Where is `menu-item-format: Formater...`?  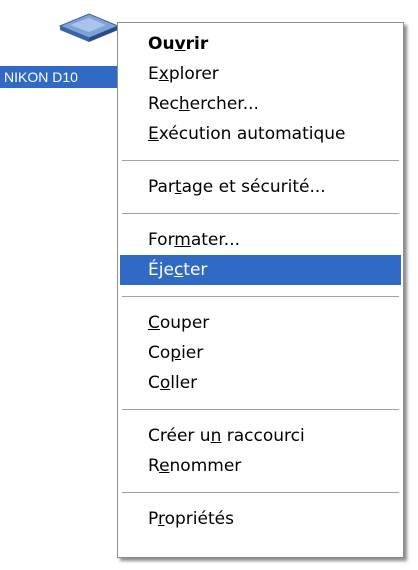
menu-item-format: Formater... is located at coordinates (260, 240).